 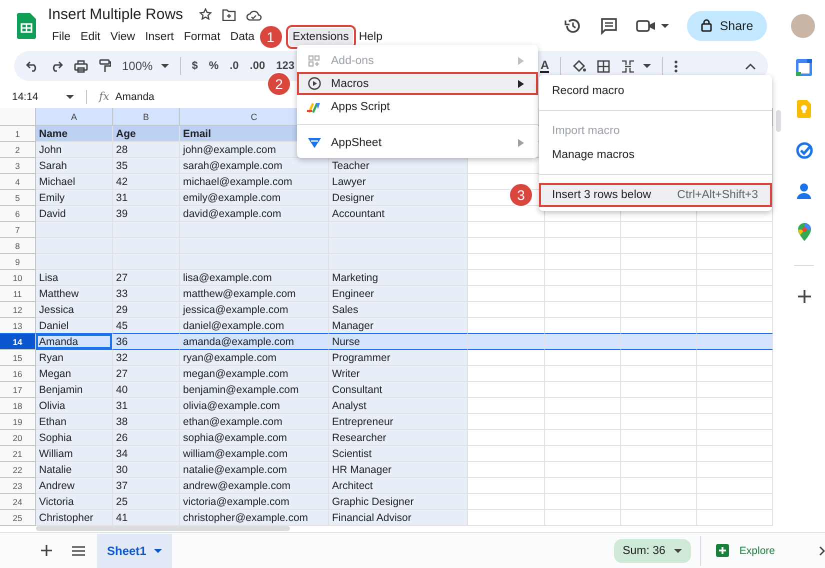 What do you see at coordinates (573, 25) in the screenshot?
I see `history-icon` at bounding box center [573, 25].